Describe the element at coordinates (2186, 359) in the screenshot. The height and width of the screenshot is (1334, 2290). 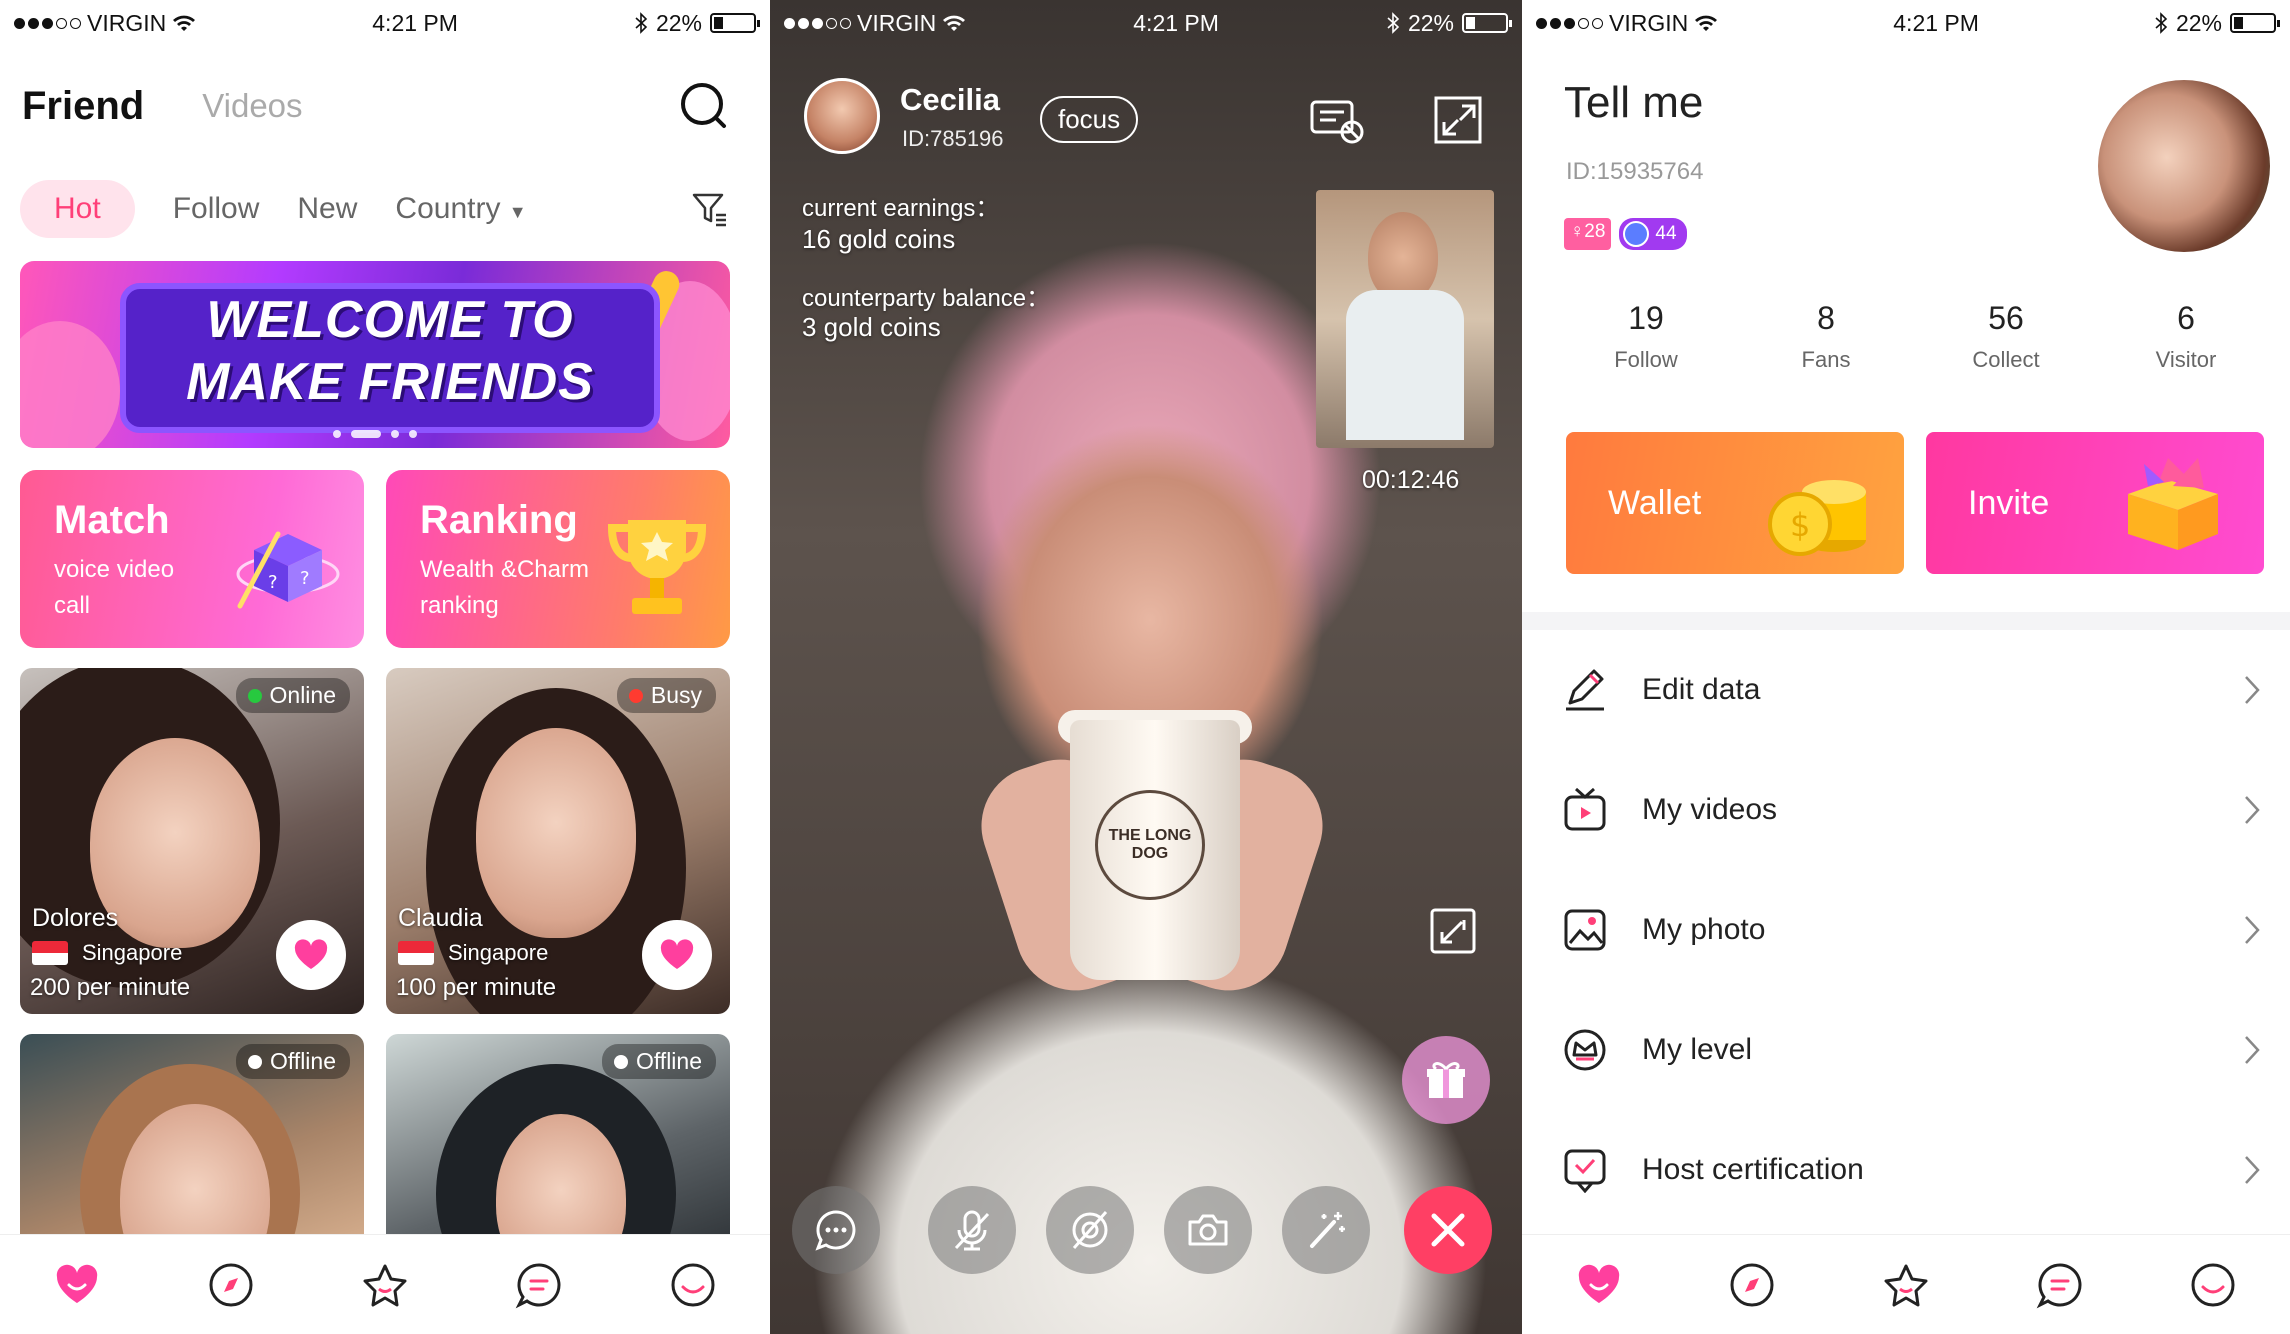
I see `stat-label: Visitor` at that location.